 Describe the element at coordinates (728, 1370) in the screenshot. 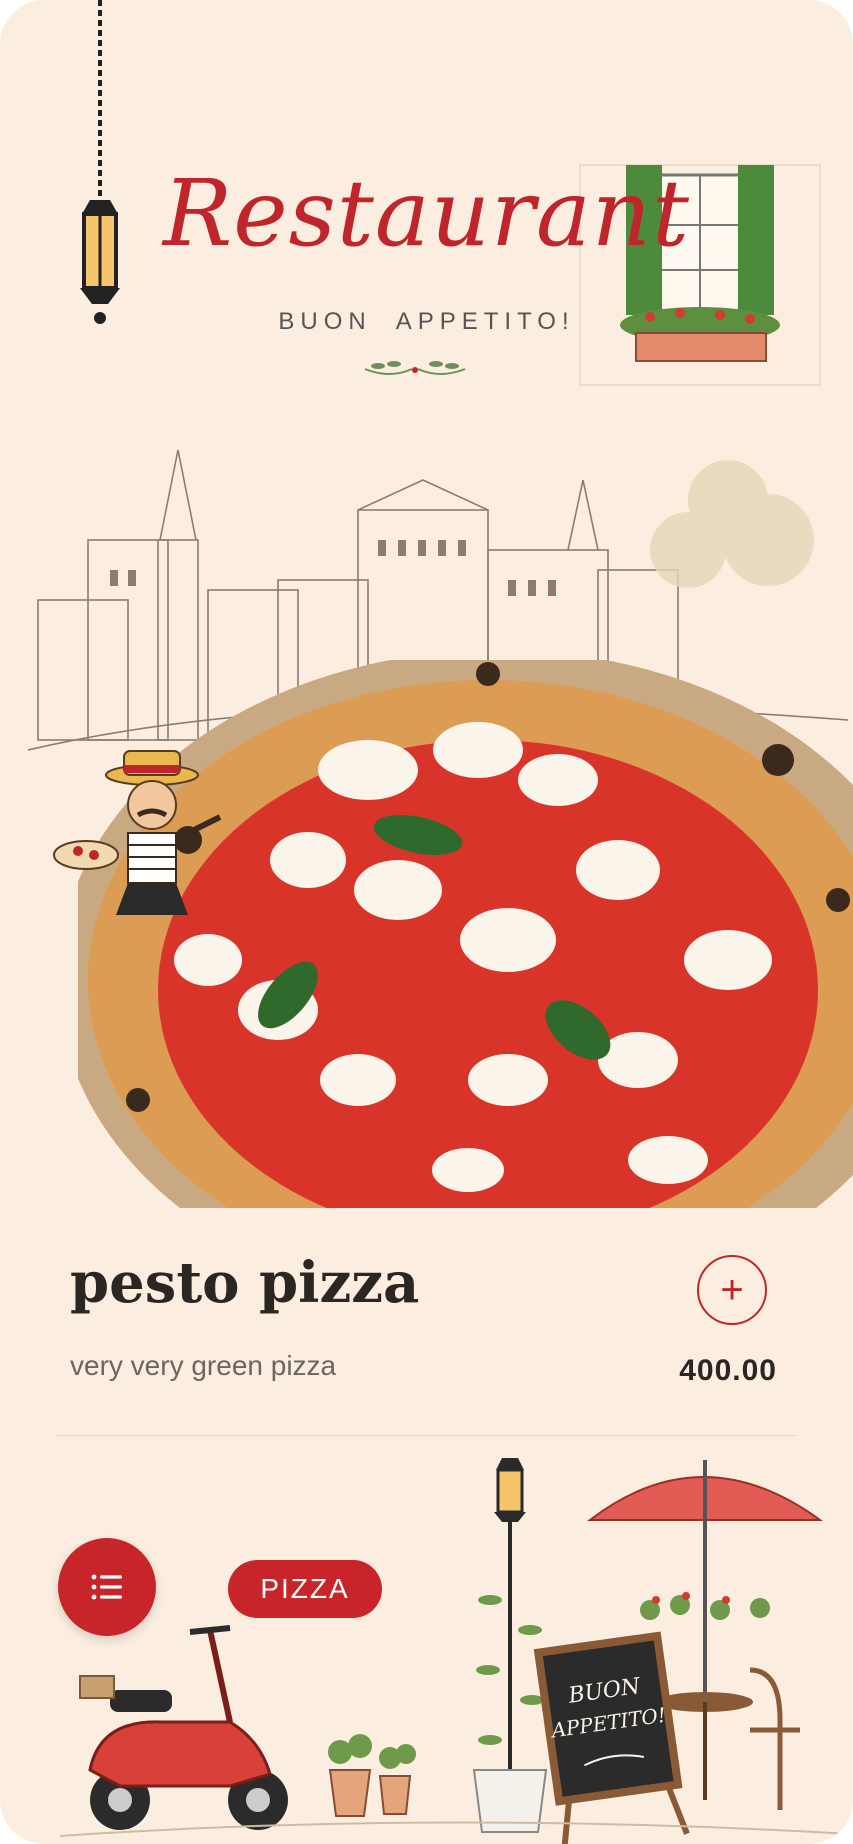

I see `product-price: 400.00` at that location.